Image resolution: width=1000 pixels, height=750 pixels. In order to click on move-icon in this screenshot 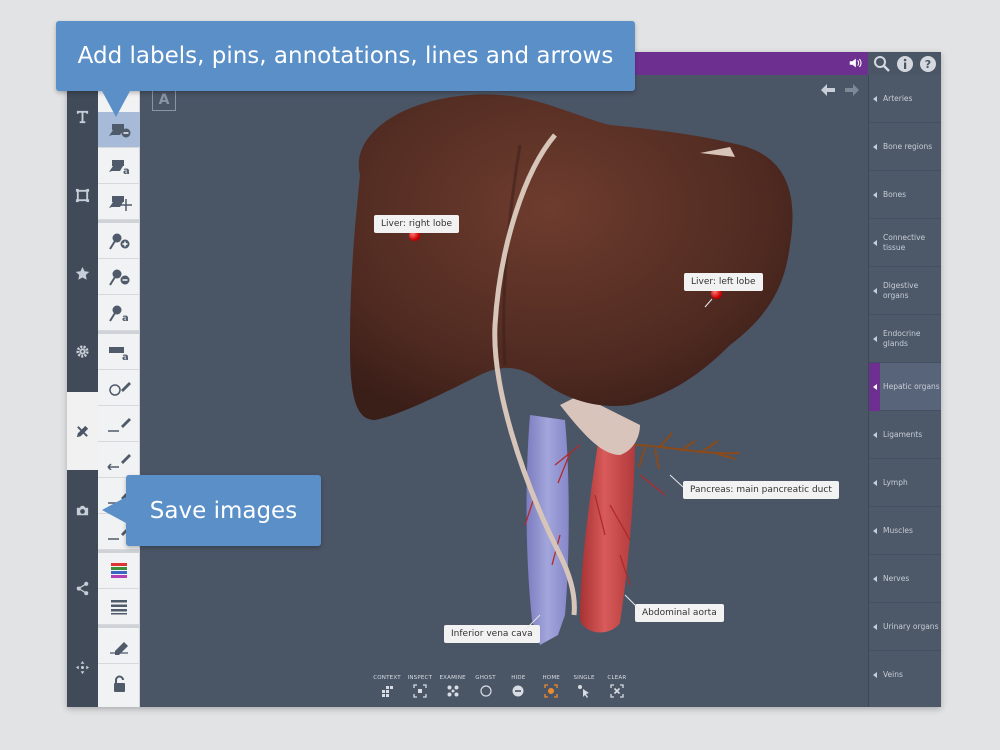, I will do `click(82, 667)`.